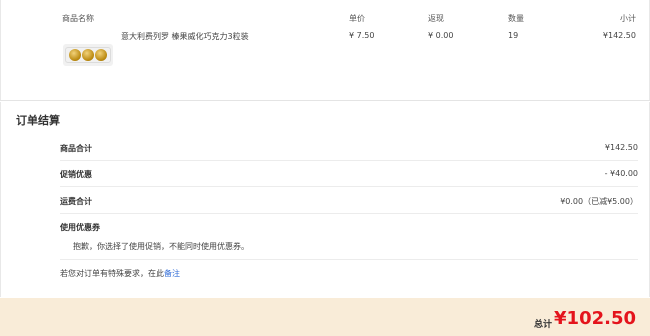 The height and width of the screenshot is (336, 650). I want to click on row-value: - ¥40.00, so click(621, 173).